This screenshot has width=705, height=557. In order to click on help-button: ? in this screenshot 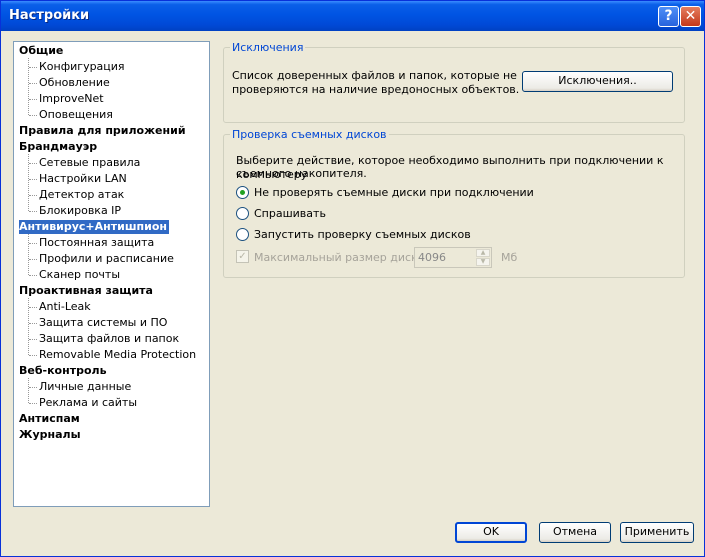, I will do `click(668, 16)`.